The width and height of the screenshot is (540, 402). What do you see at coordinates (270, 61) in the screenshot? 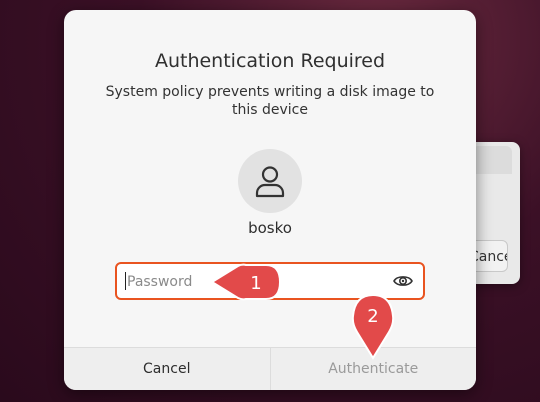
I see `dialog-title: Authentication Required` at bounding box center [270, 61].